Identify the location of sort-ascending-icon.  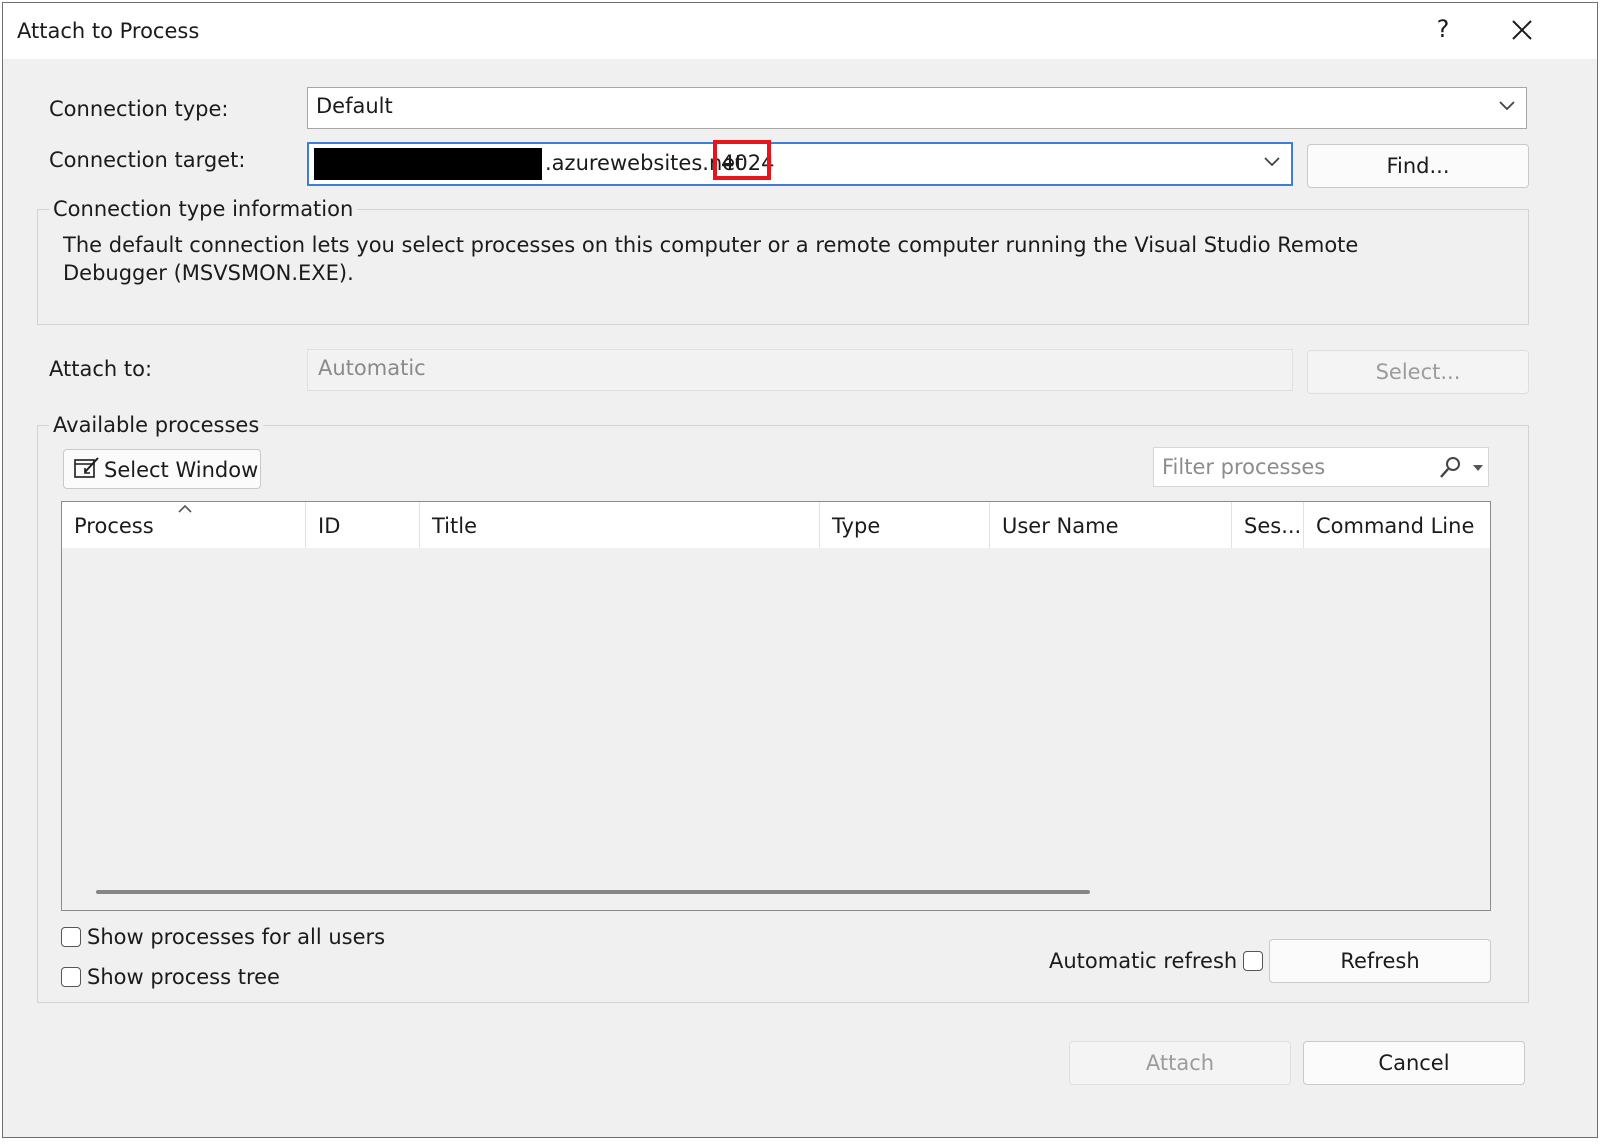
(185, 508).